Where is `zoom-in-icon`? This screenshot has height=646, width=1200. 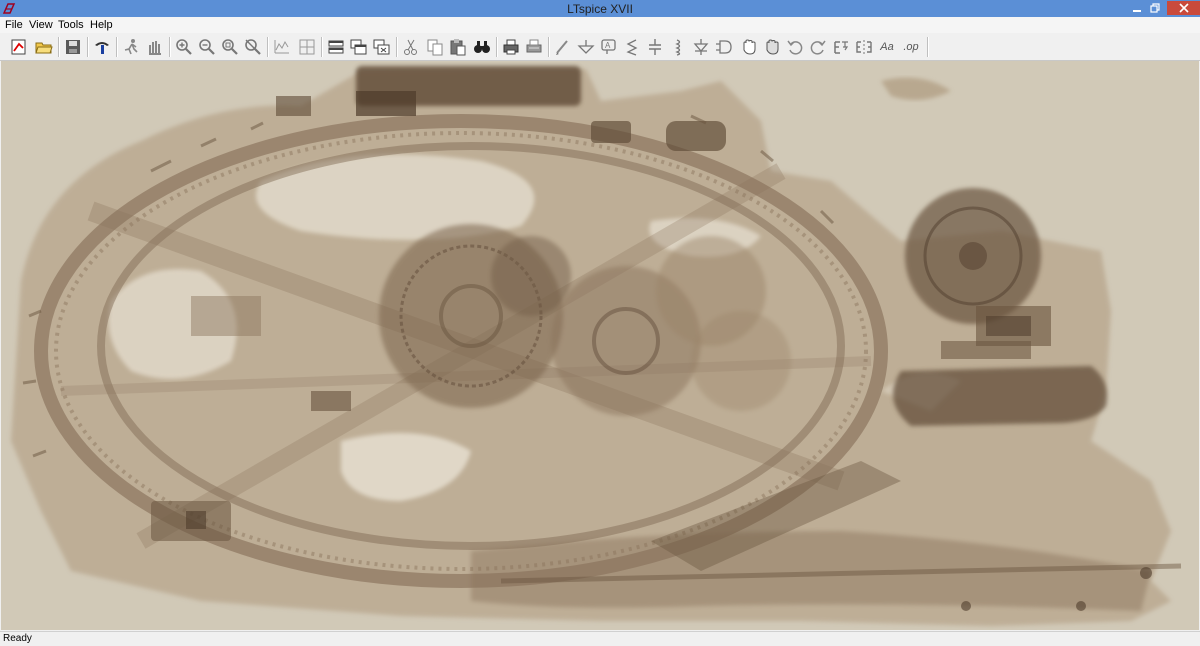 zoom-in-icon is located at coordinates (184, 47).